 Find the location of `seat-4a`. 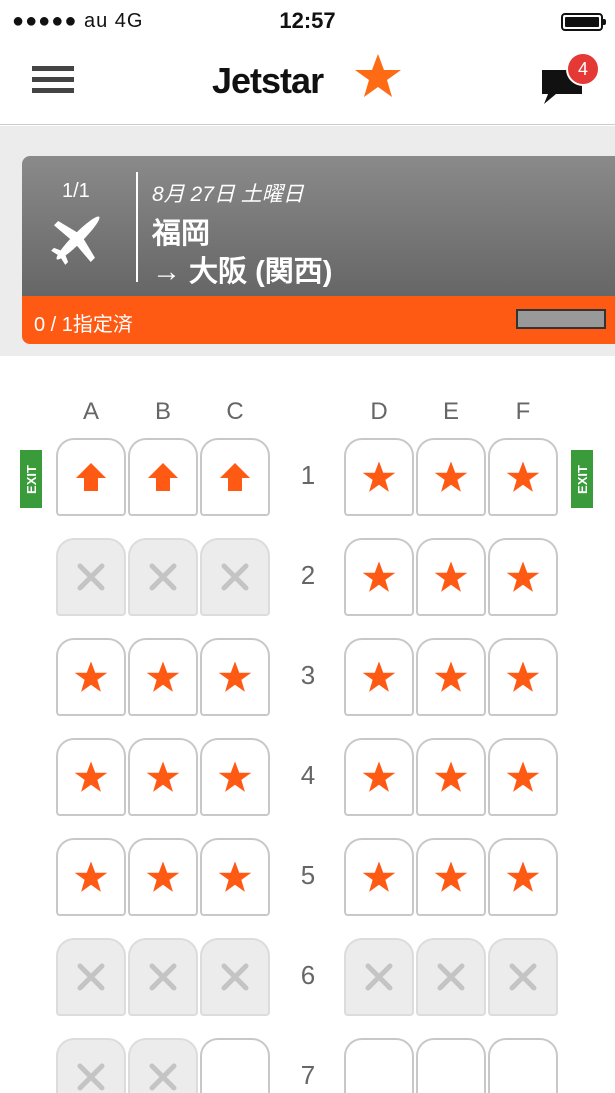

seat-4a is located at coordinates (91, 777).